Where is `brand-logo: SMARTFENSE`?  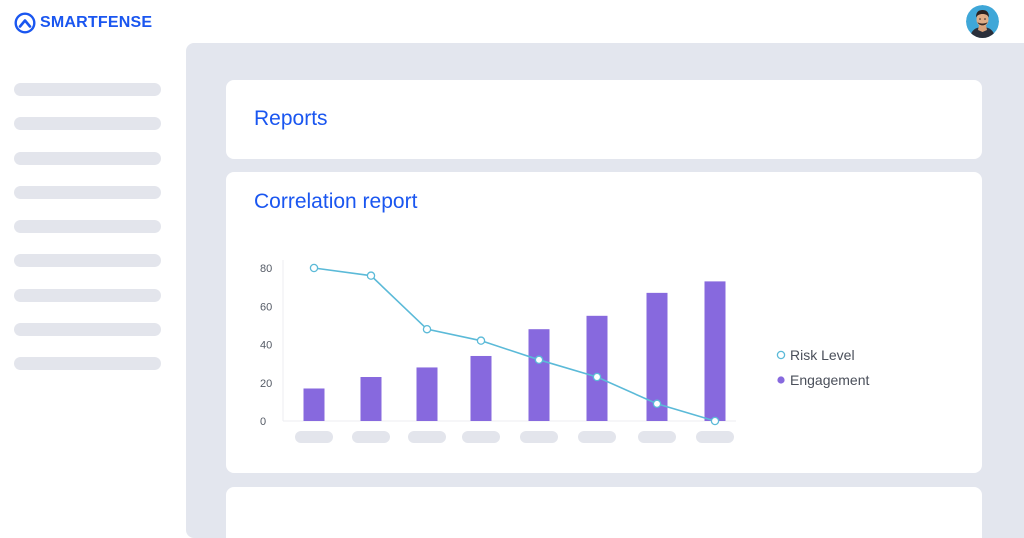 brand-logo: SMARTFENSE is located at coordinates (83, 23).